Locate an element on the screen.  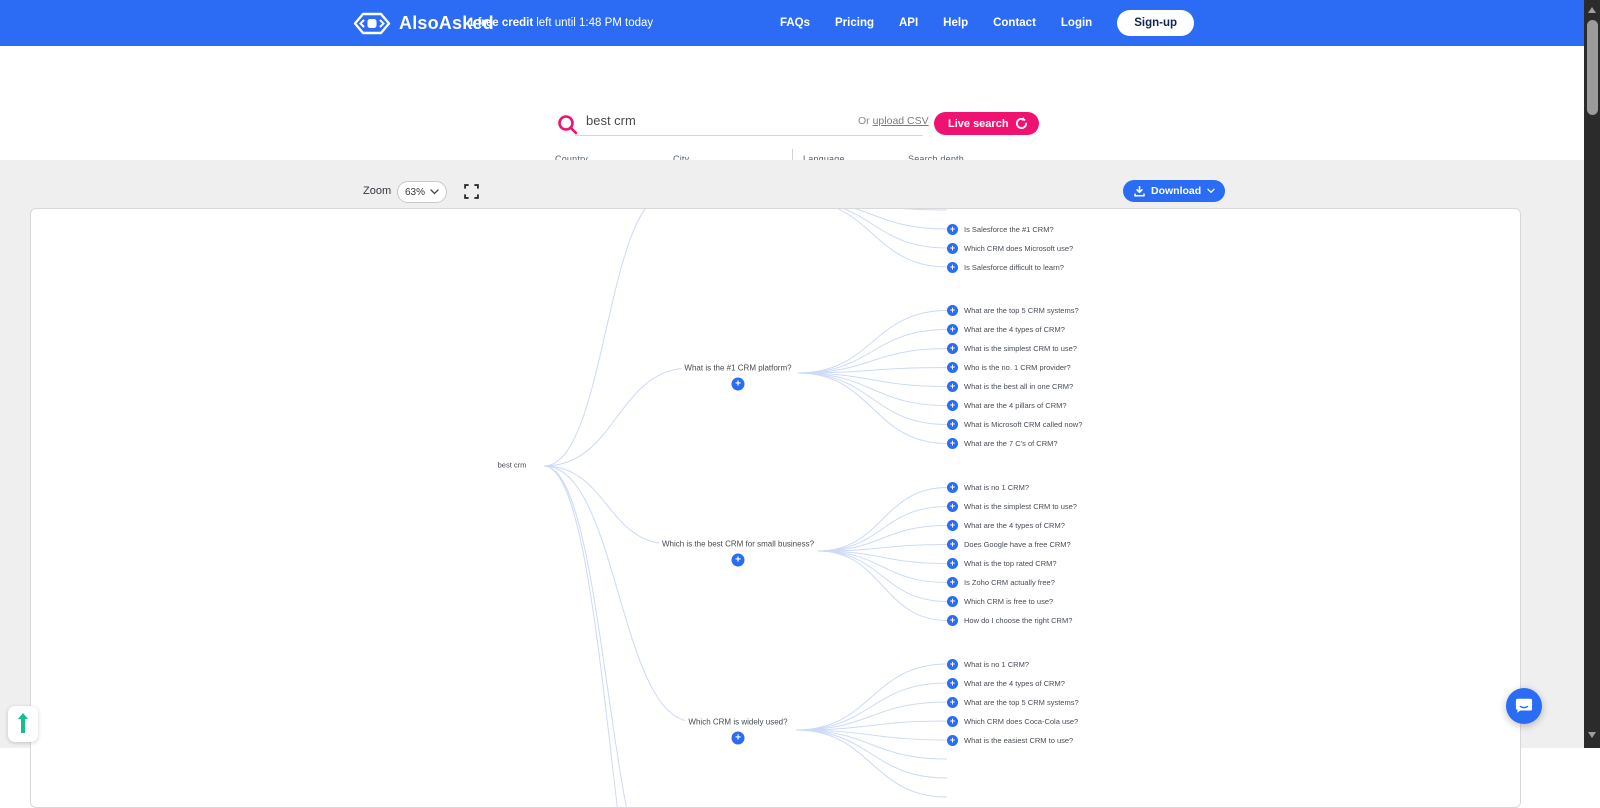
mindmap-question: + How do I choose the right CRM? is located at coordinates (1009, 620).